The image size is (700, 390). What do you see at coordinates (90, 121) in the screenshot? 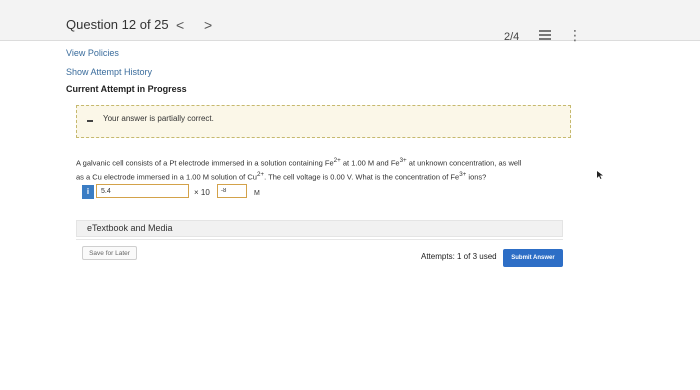
I see `partial-correct-icon` at bounding box center [90, 121].